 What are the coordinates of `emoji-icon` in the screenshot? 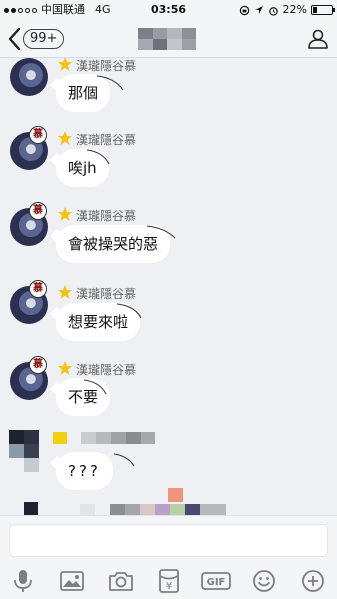 It's located at (264, 581).